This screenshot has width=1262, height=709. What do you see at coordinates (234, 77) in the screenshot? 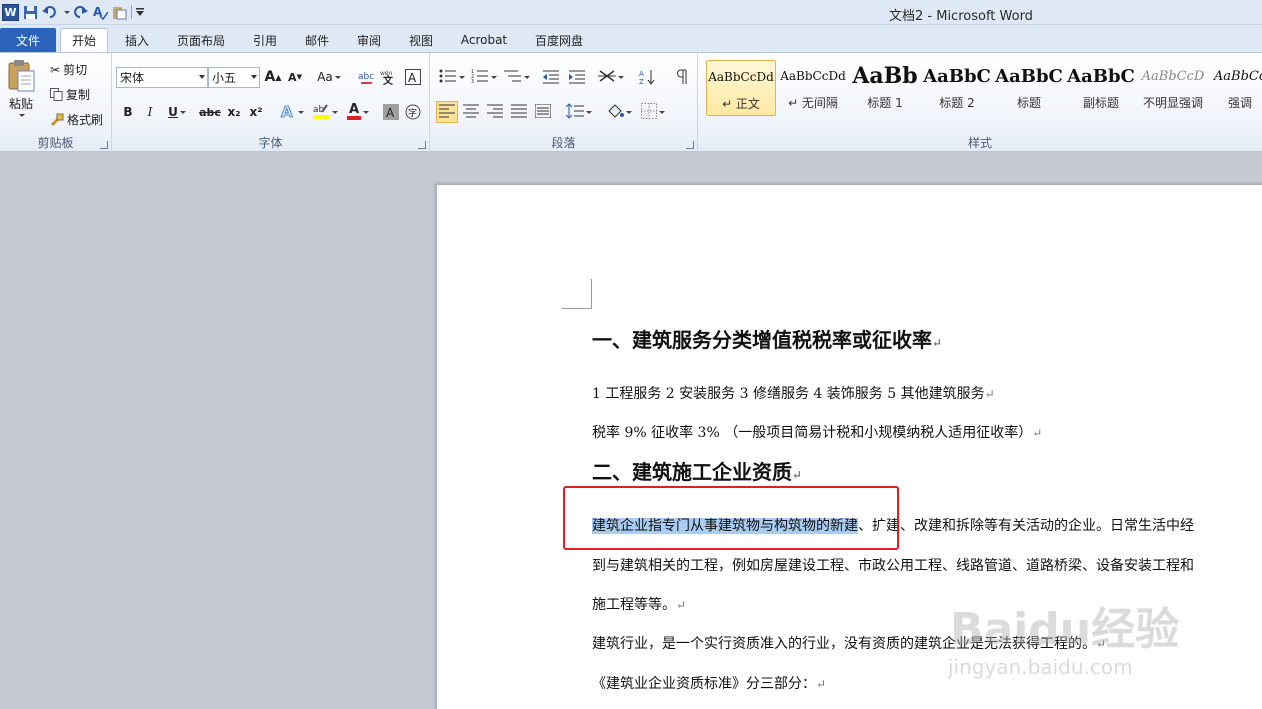
I see `font-size-combo: 小五` at bounding box center [234, 77].